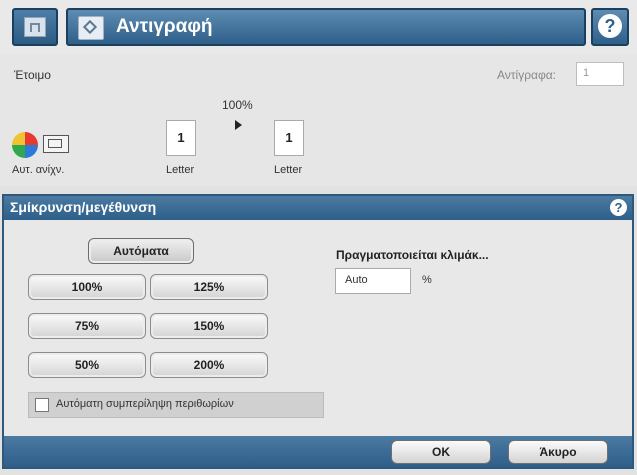  Describe the element at coordinates (38, 170) in the screenshot. I see `color-mode-label: Αυτ. ανίχν.` at that location.